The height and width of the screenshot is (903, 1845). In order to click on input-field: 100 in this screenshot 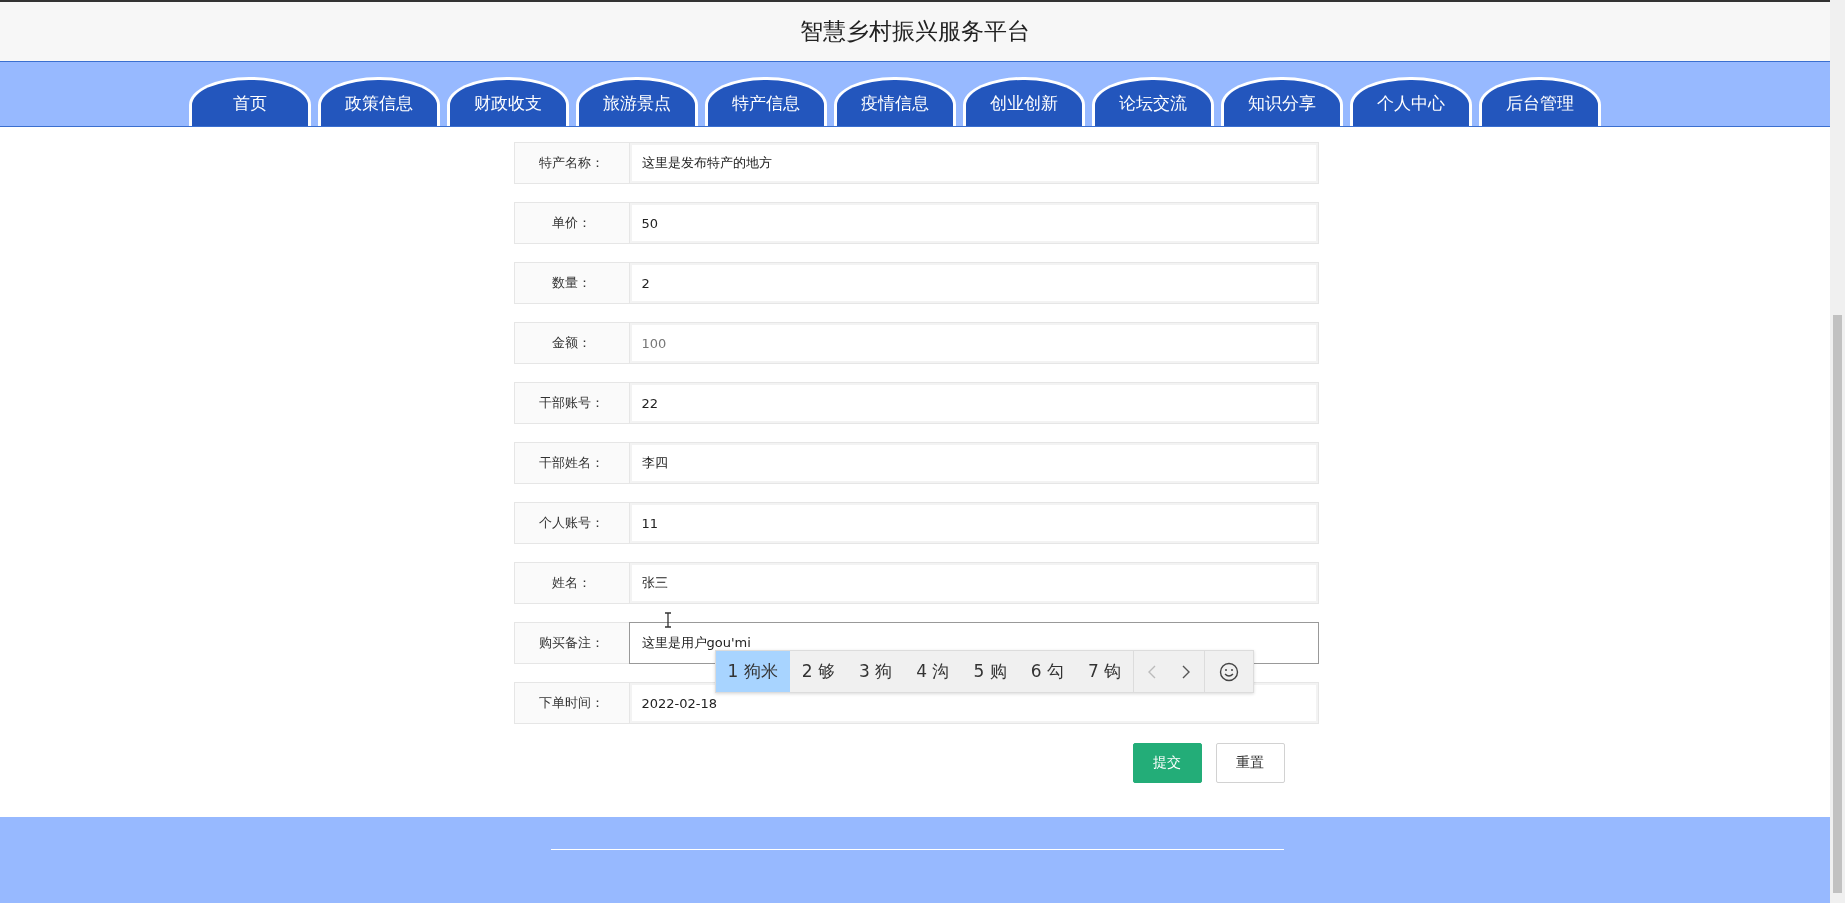, I will do `click(973, 343)`.